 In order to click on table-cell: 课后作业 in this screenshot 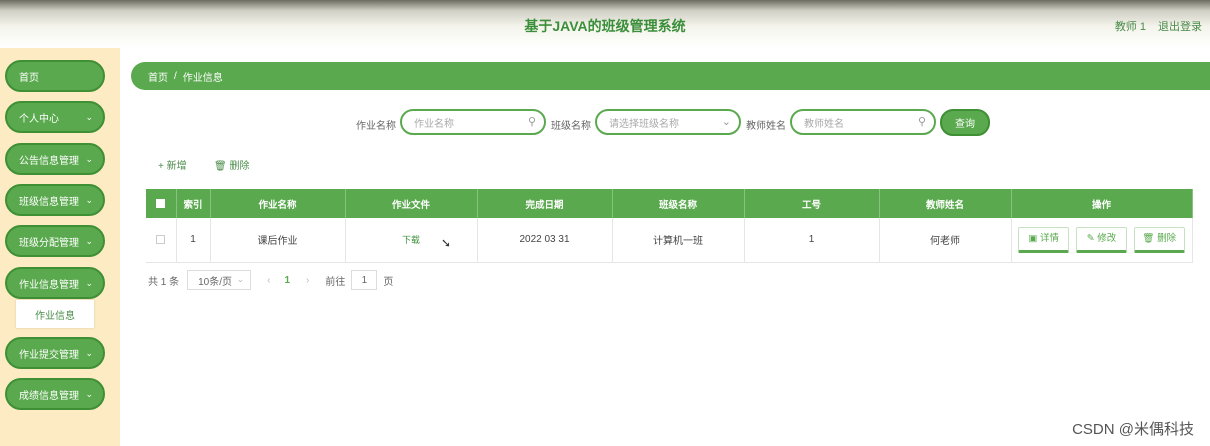, I will do `click(278, 240)`.